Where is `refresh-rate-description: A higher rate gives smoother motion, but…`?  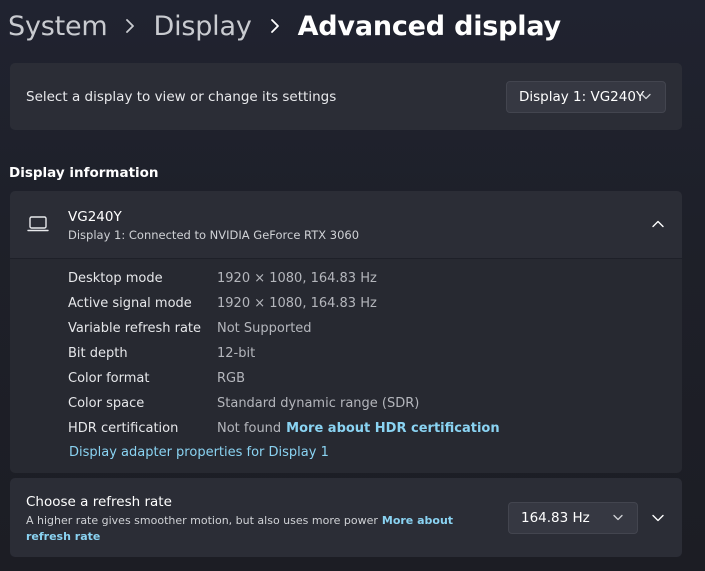
refresh-rate-description: A higher rate gives smoother motion, but… is located at coordinates (261, 529).